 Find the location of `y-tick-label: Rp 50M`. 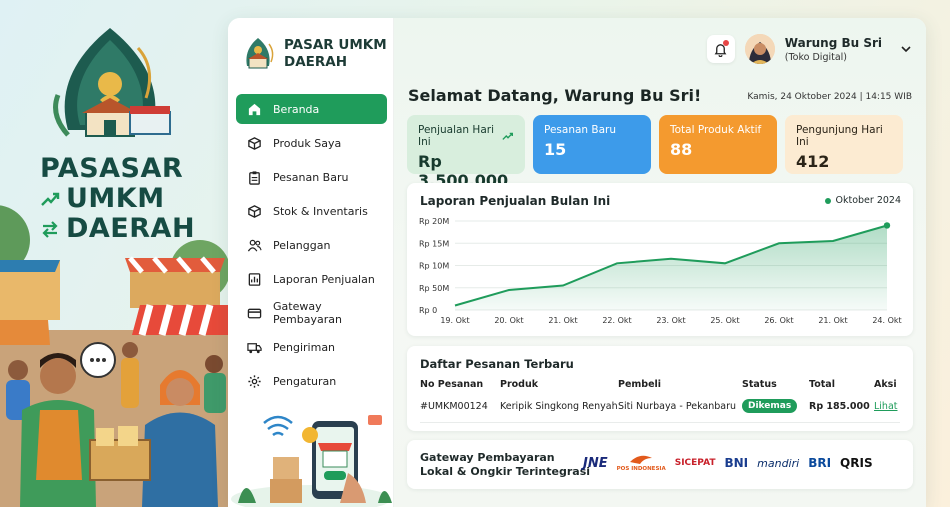

y-tick-label: Rp 50M is located at coordinates (434, 288).